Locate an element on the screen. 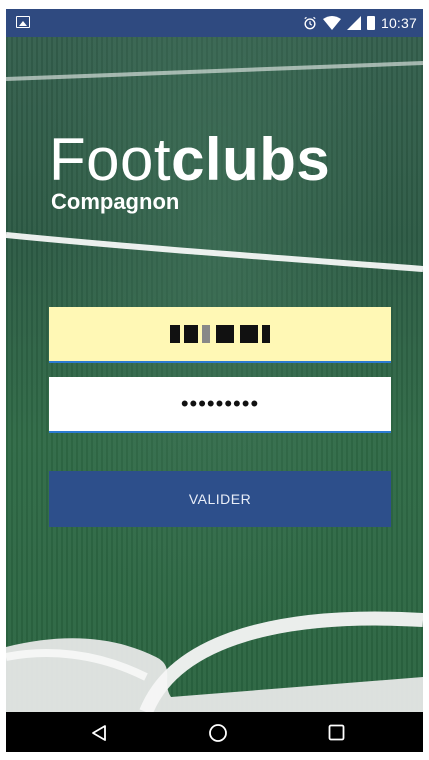 Image resolution: width=429 pixels, height=760 pixels. wifi-icon is located at coordinates (331, 23).